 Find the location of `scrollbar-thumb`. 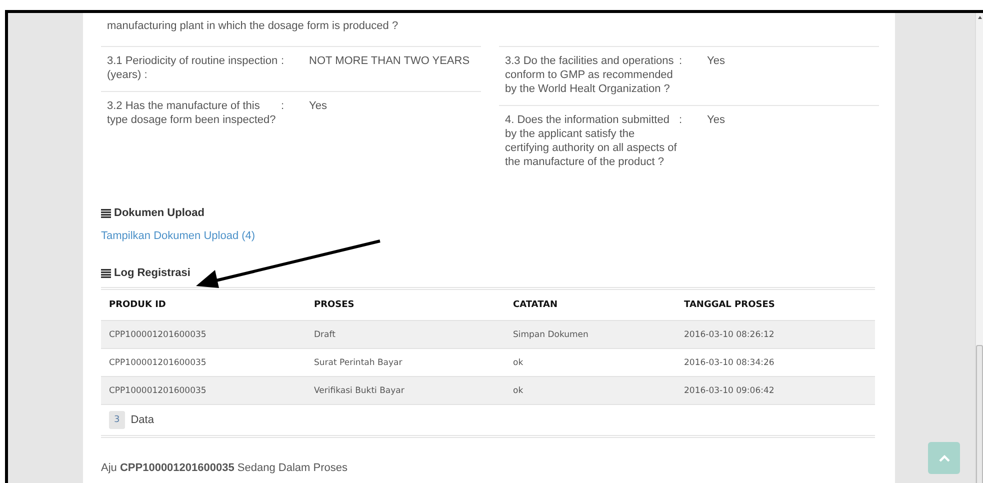

scrollbar-thumb is located at coordinates (979, 414).